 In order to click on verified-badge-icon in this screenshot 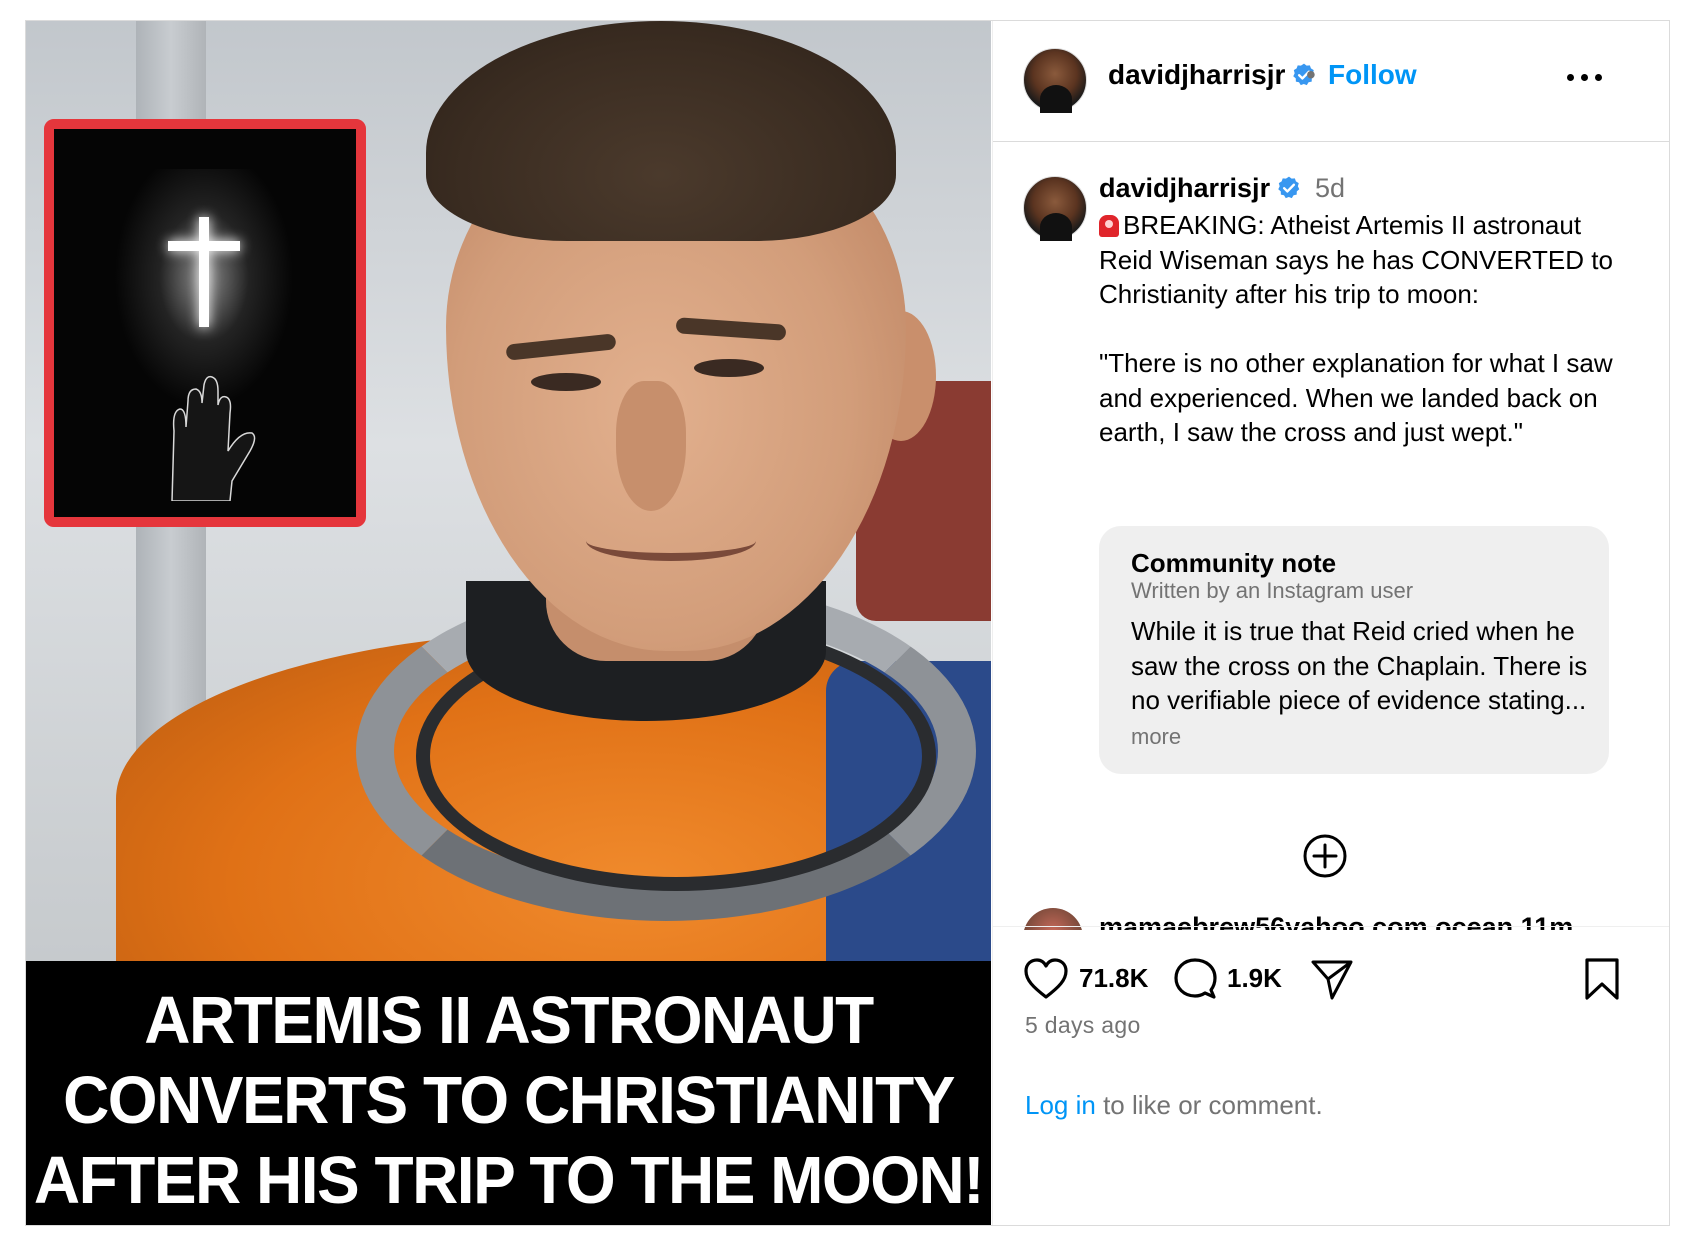, I will do `click(1289, 187)`.